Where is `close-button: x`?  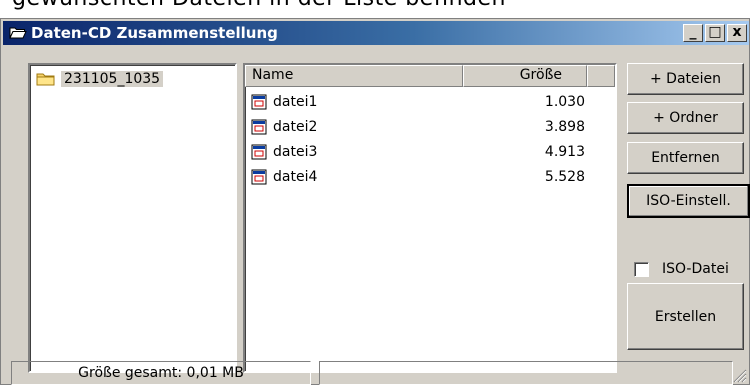 close-button: x is located at coordinates (737, 33).